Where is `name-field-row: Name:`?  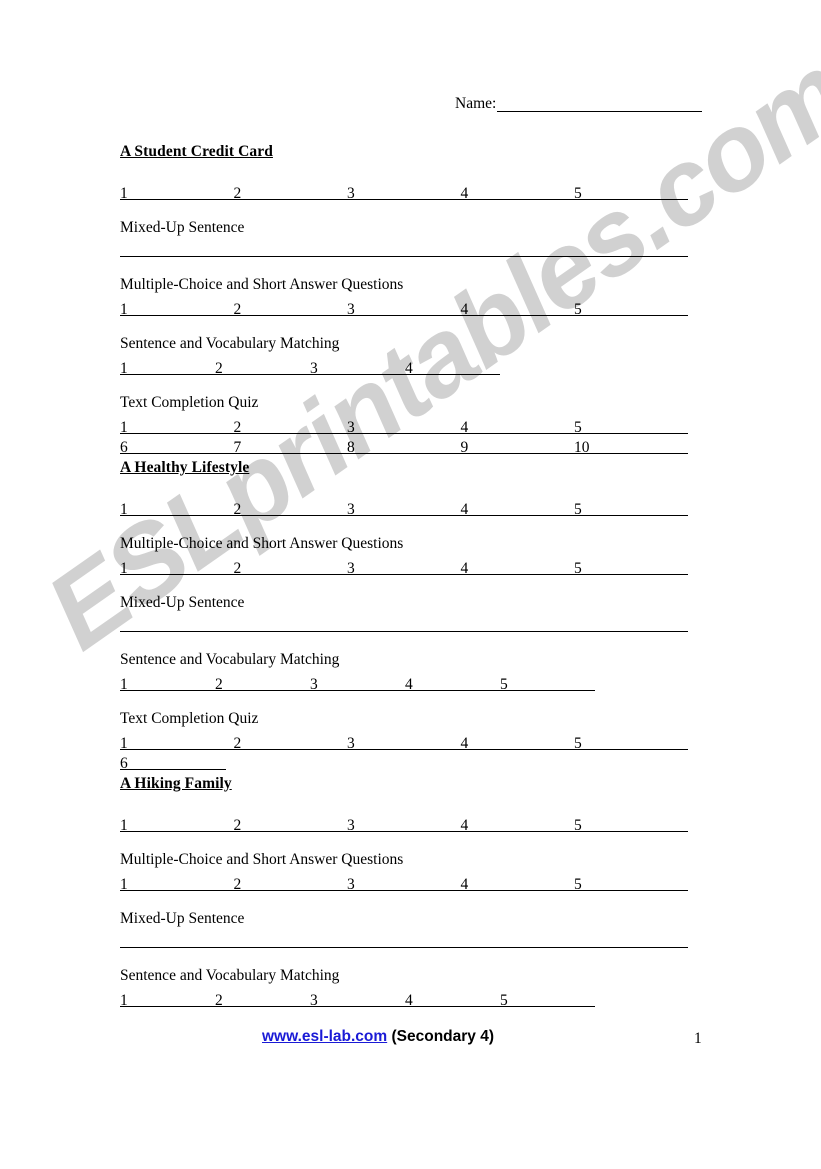
name-field-row: Name: is located at coordinates (579, 103).